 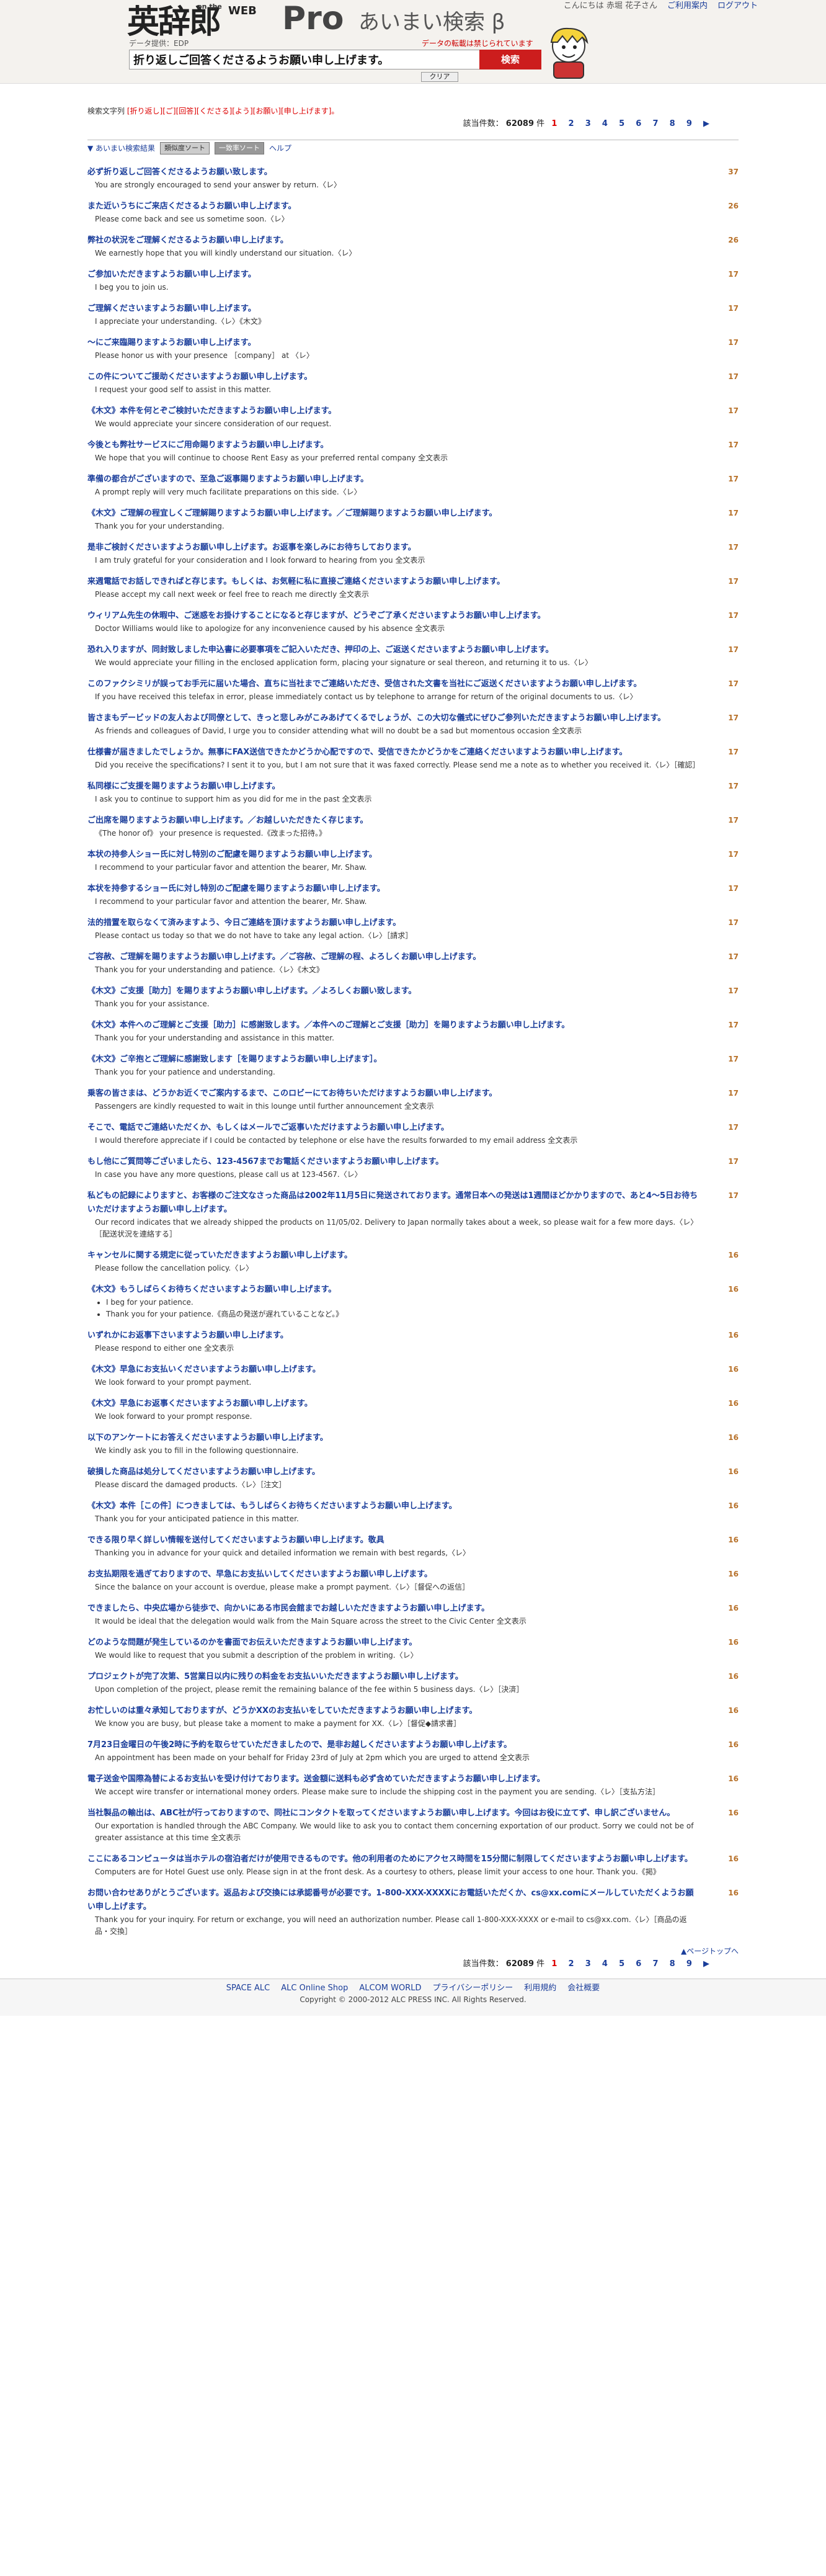 I want to click on pager-count: 62089, so click(x=520, y=1964).